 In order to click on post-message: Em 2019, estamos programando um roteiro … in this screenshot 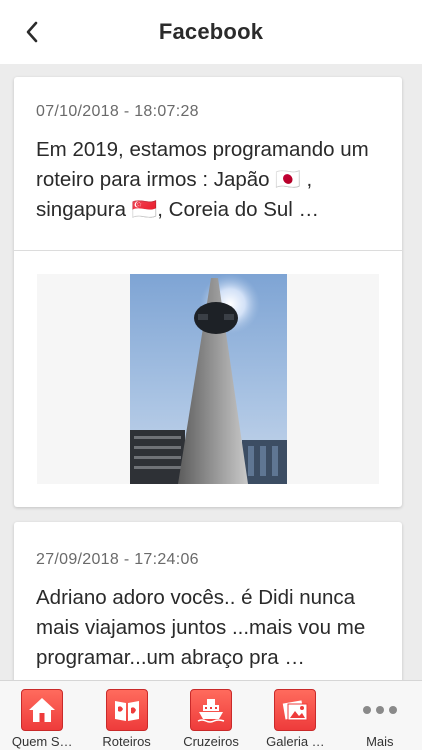, I will do `click(202, 179)`.